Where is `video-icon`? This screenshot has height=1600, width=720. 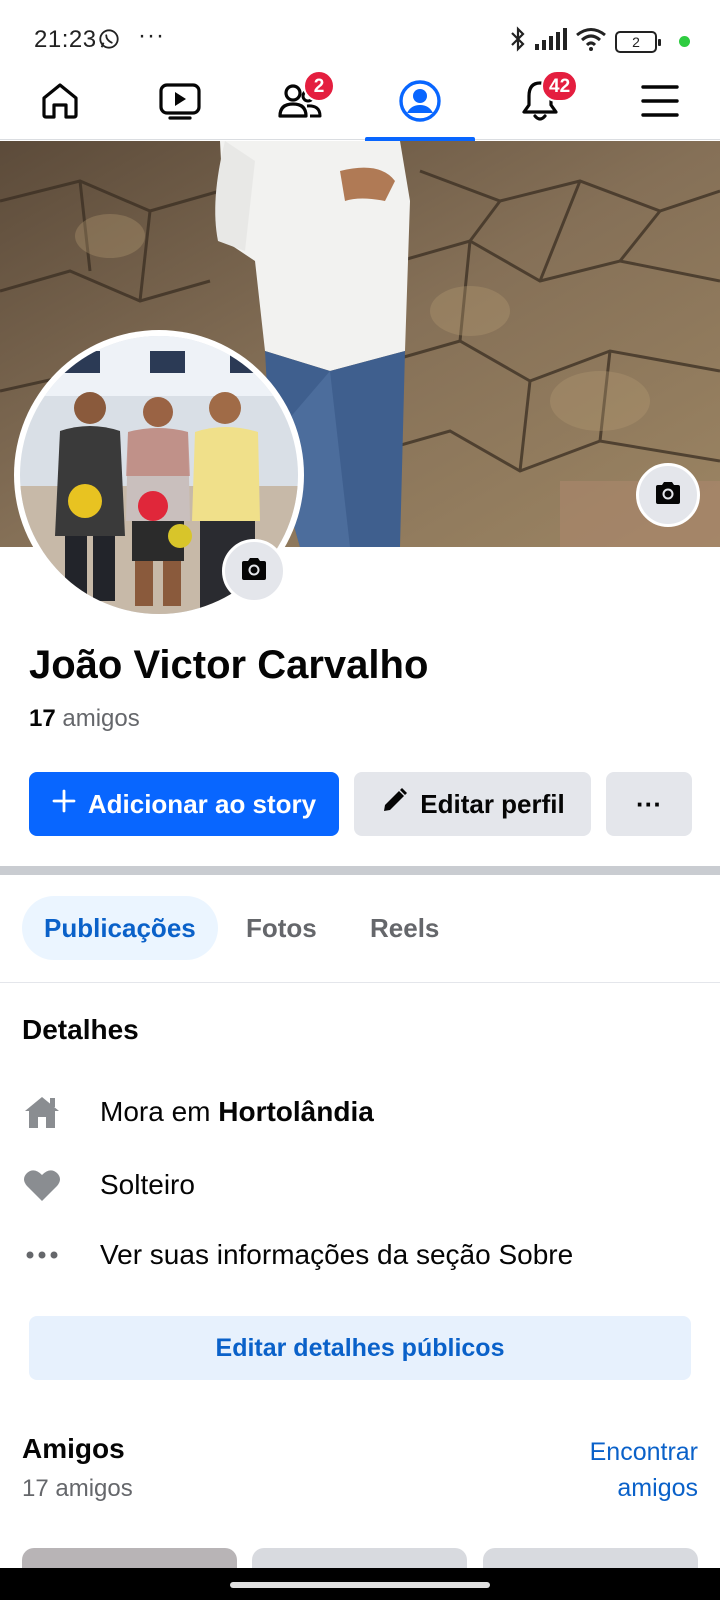 video-icon is located at coordinates (180, 103).